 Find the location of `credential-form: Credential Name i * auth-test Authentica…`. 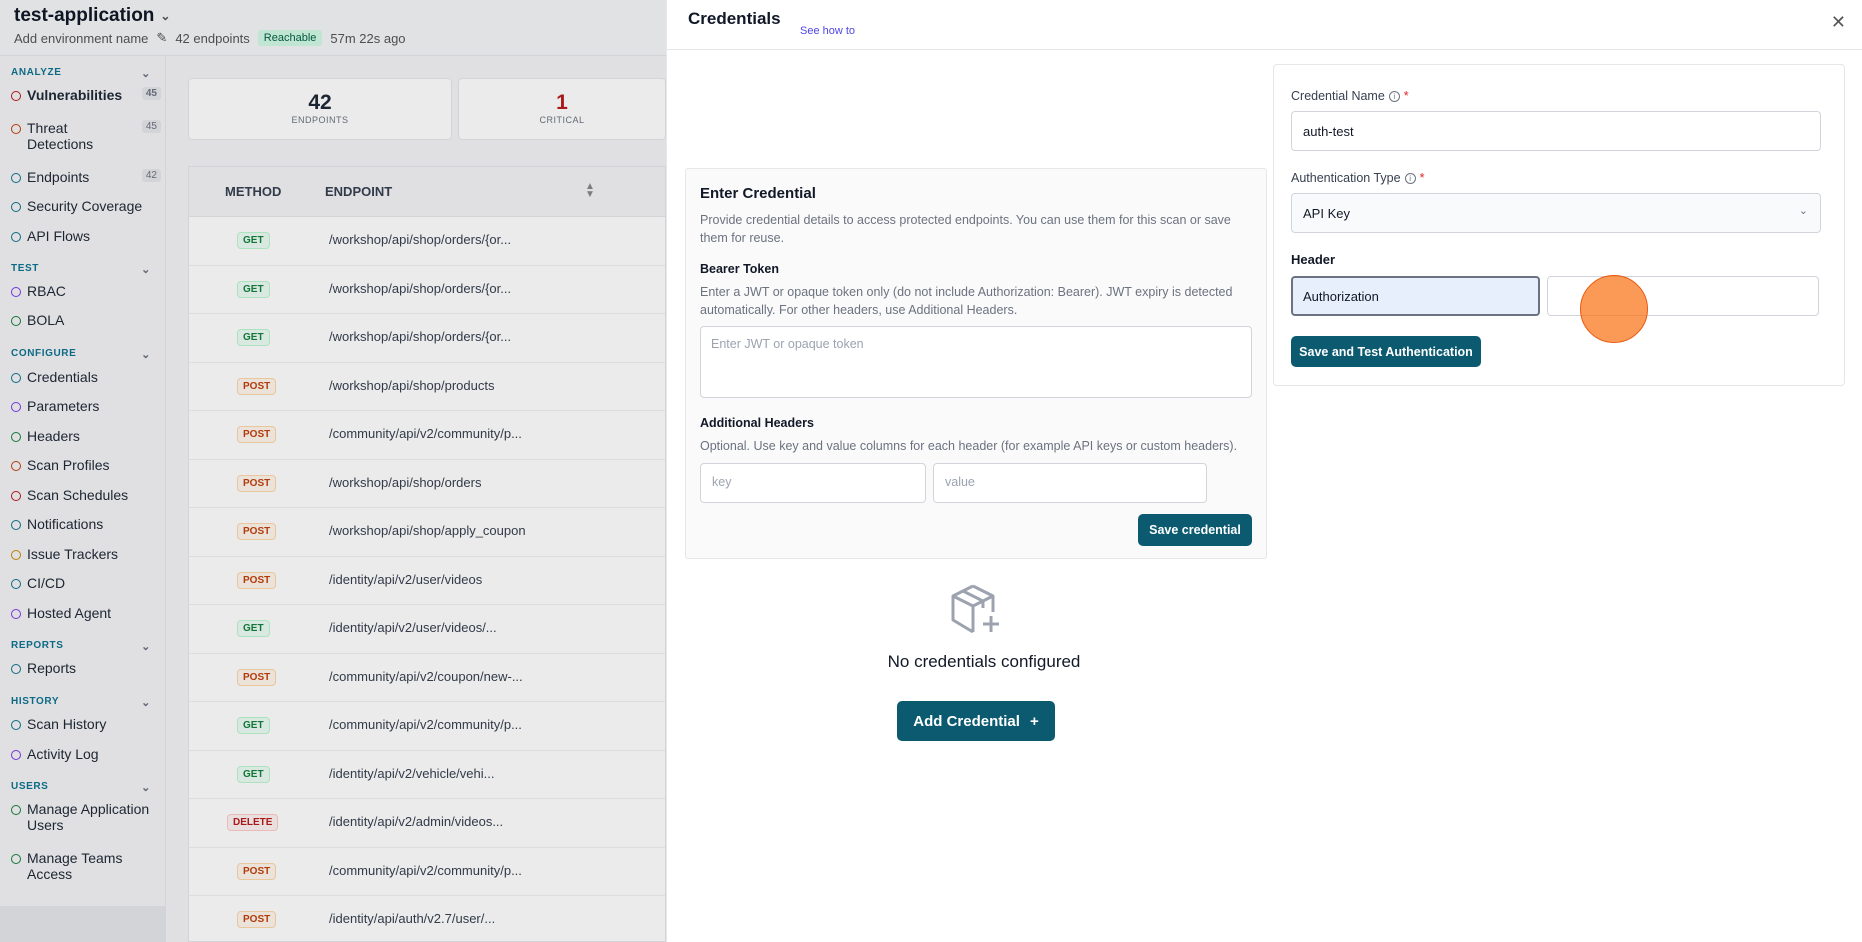

credential-form: Credential Name i * auth-test Authentica… is located at coordinates (1559, 225).